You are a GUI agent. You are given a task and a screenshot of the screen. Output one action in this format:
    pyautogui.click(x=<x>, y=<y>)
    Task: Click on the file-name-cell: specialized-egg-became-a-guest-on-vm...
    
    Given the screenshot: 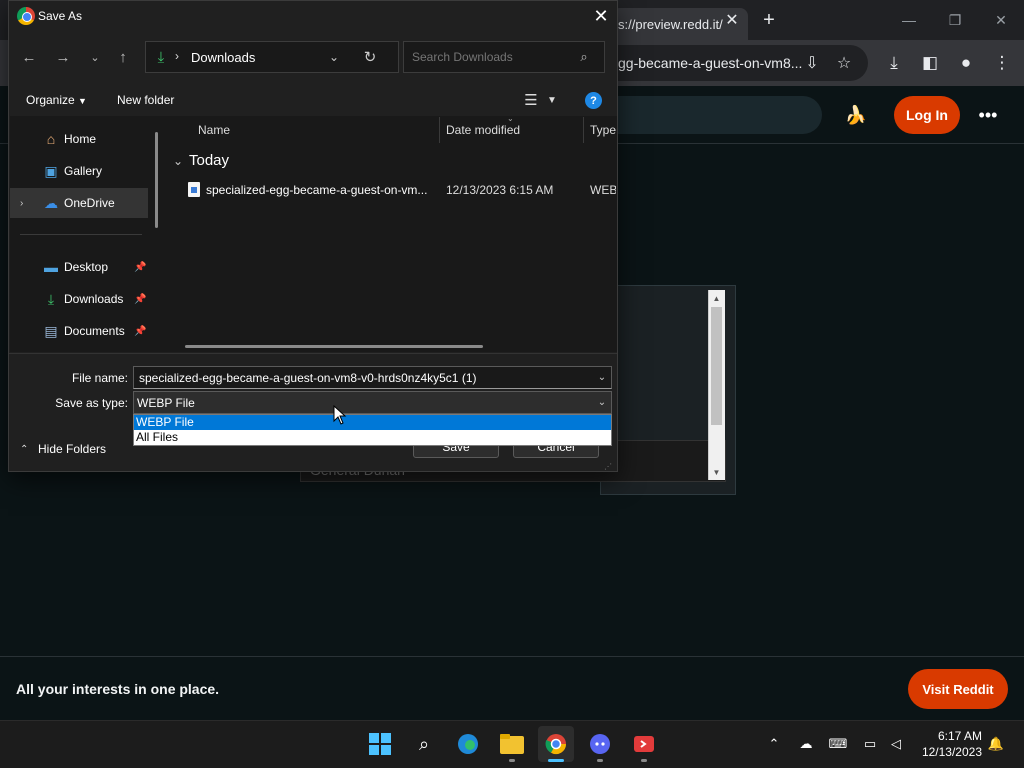 What is the action you would take?
    pyautogui.click(x=316, y=190)
    